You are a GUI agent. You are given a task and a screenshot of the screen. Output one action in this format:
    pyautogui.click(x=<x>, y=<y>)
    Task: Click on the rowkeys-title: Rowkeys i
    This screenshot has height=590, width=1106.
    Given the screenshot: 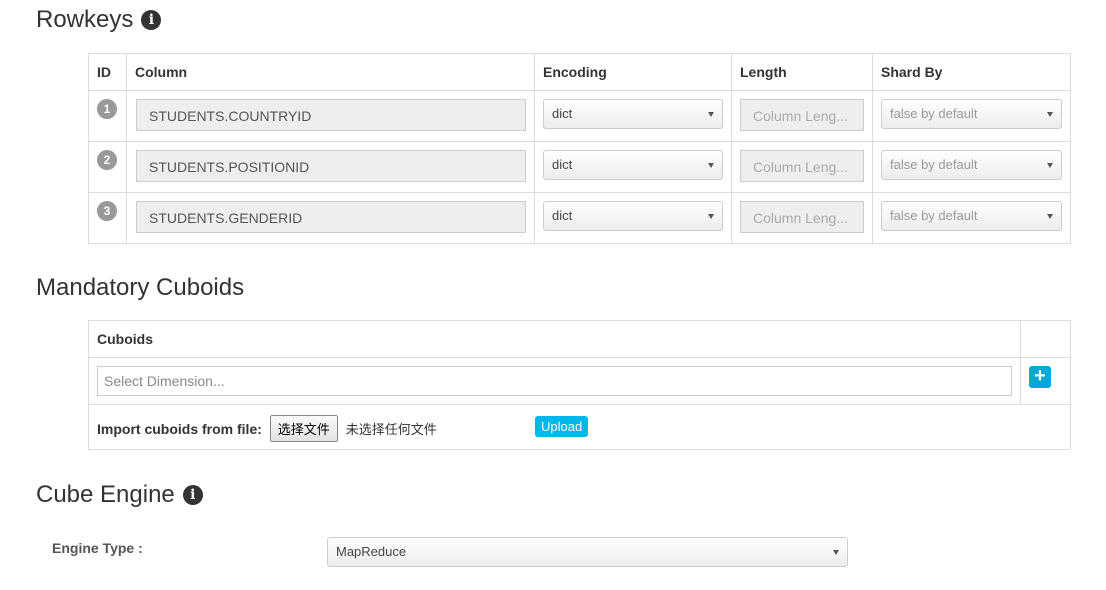 What is the action you would take?
    pyautogui.click(x=99, y=19)
    